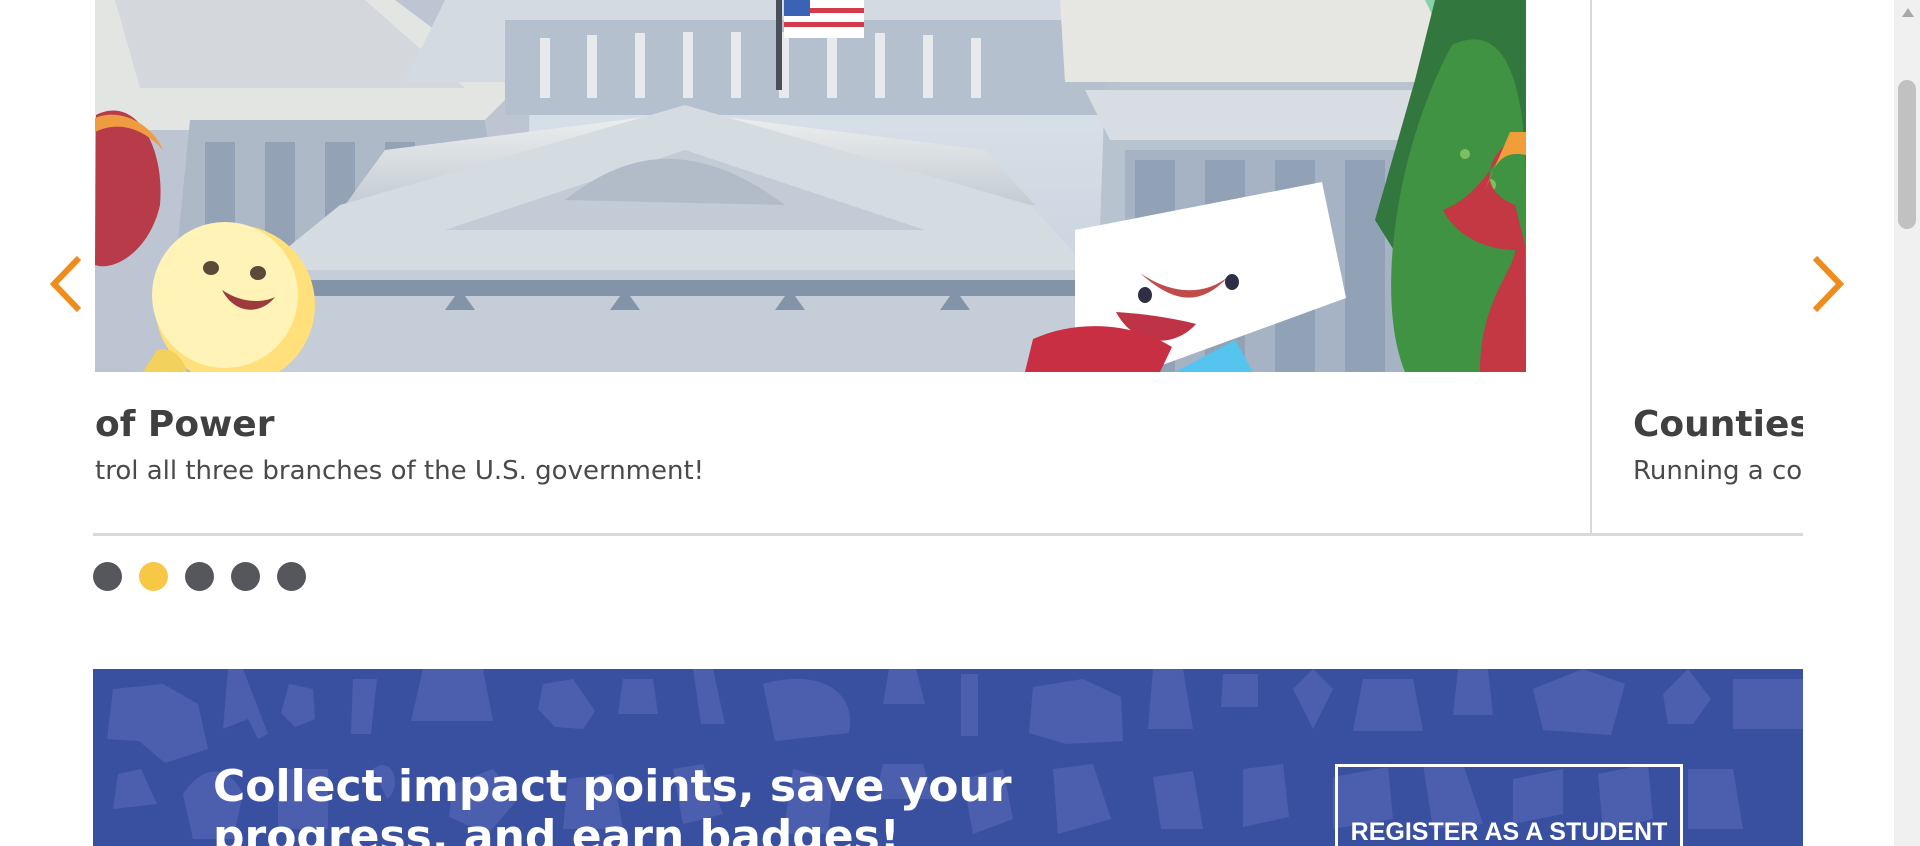 The width and height of the screenshot is (1920, 846). What do you see at coordinates (1696, 268) in the screenshot?
I see `next-slide-card: Counties W Running a co` at bounding box center [1696, 268].